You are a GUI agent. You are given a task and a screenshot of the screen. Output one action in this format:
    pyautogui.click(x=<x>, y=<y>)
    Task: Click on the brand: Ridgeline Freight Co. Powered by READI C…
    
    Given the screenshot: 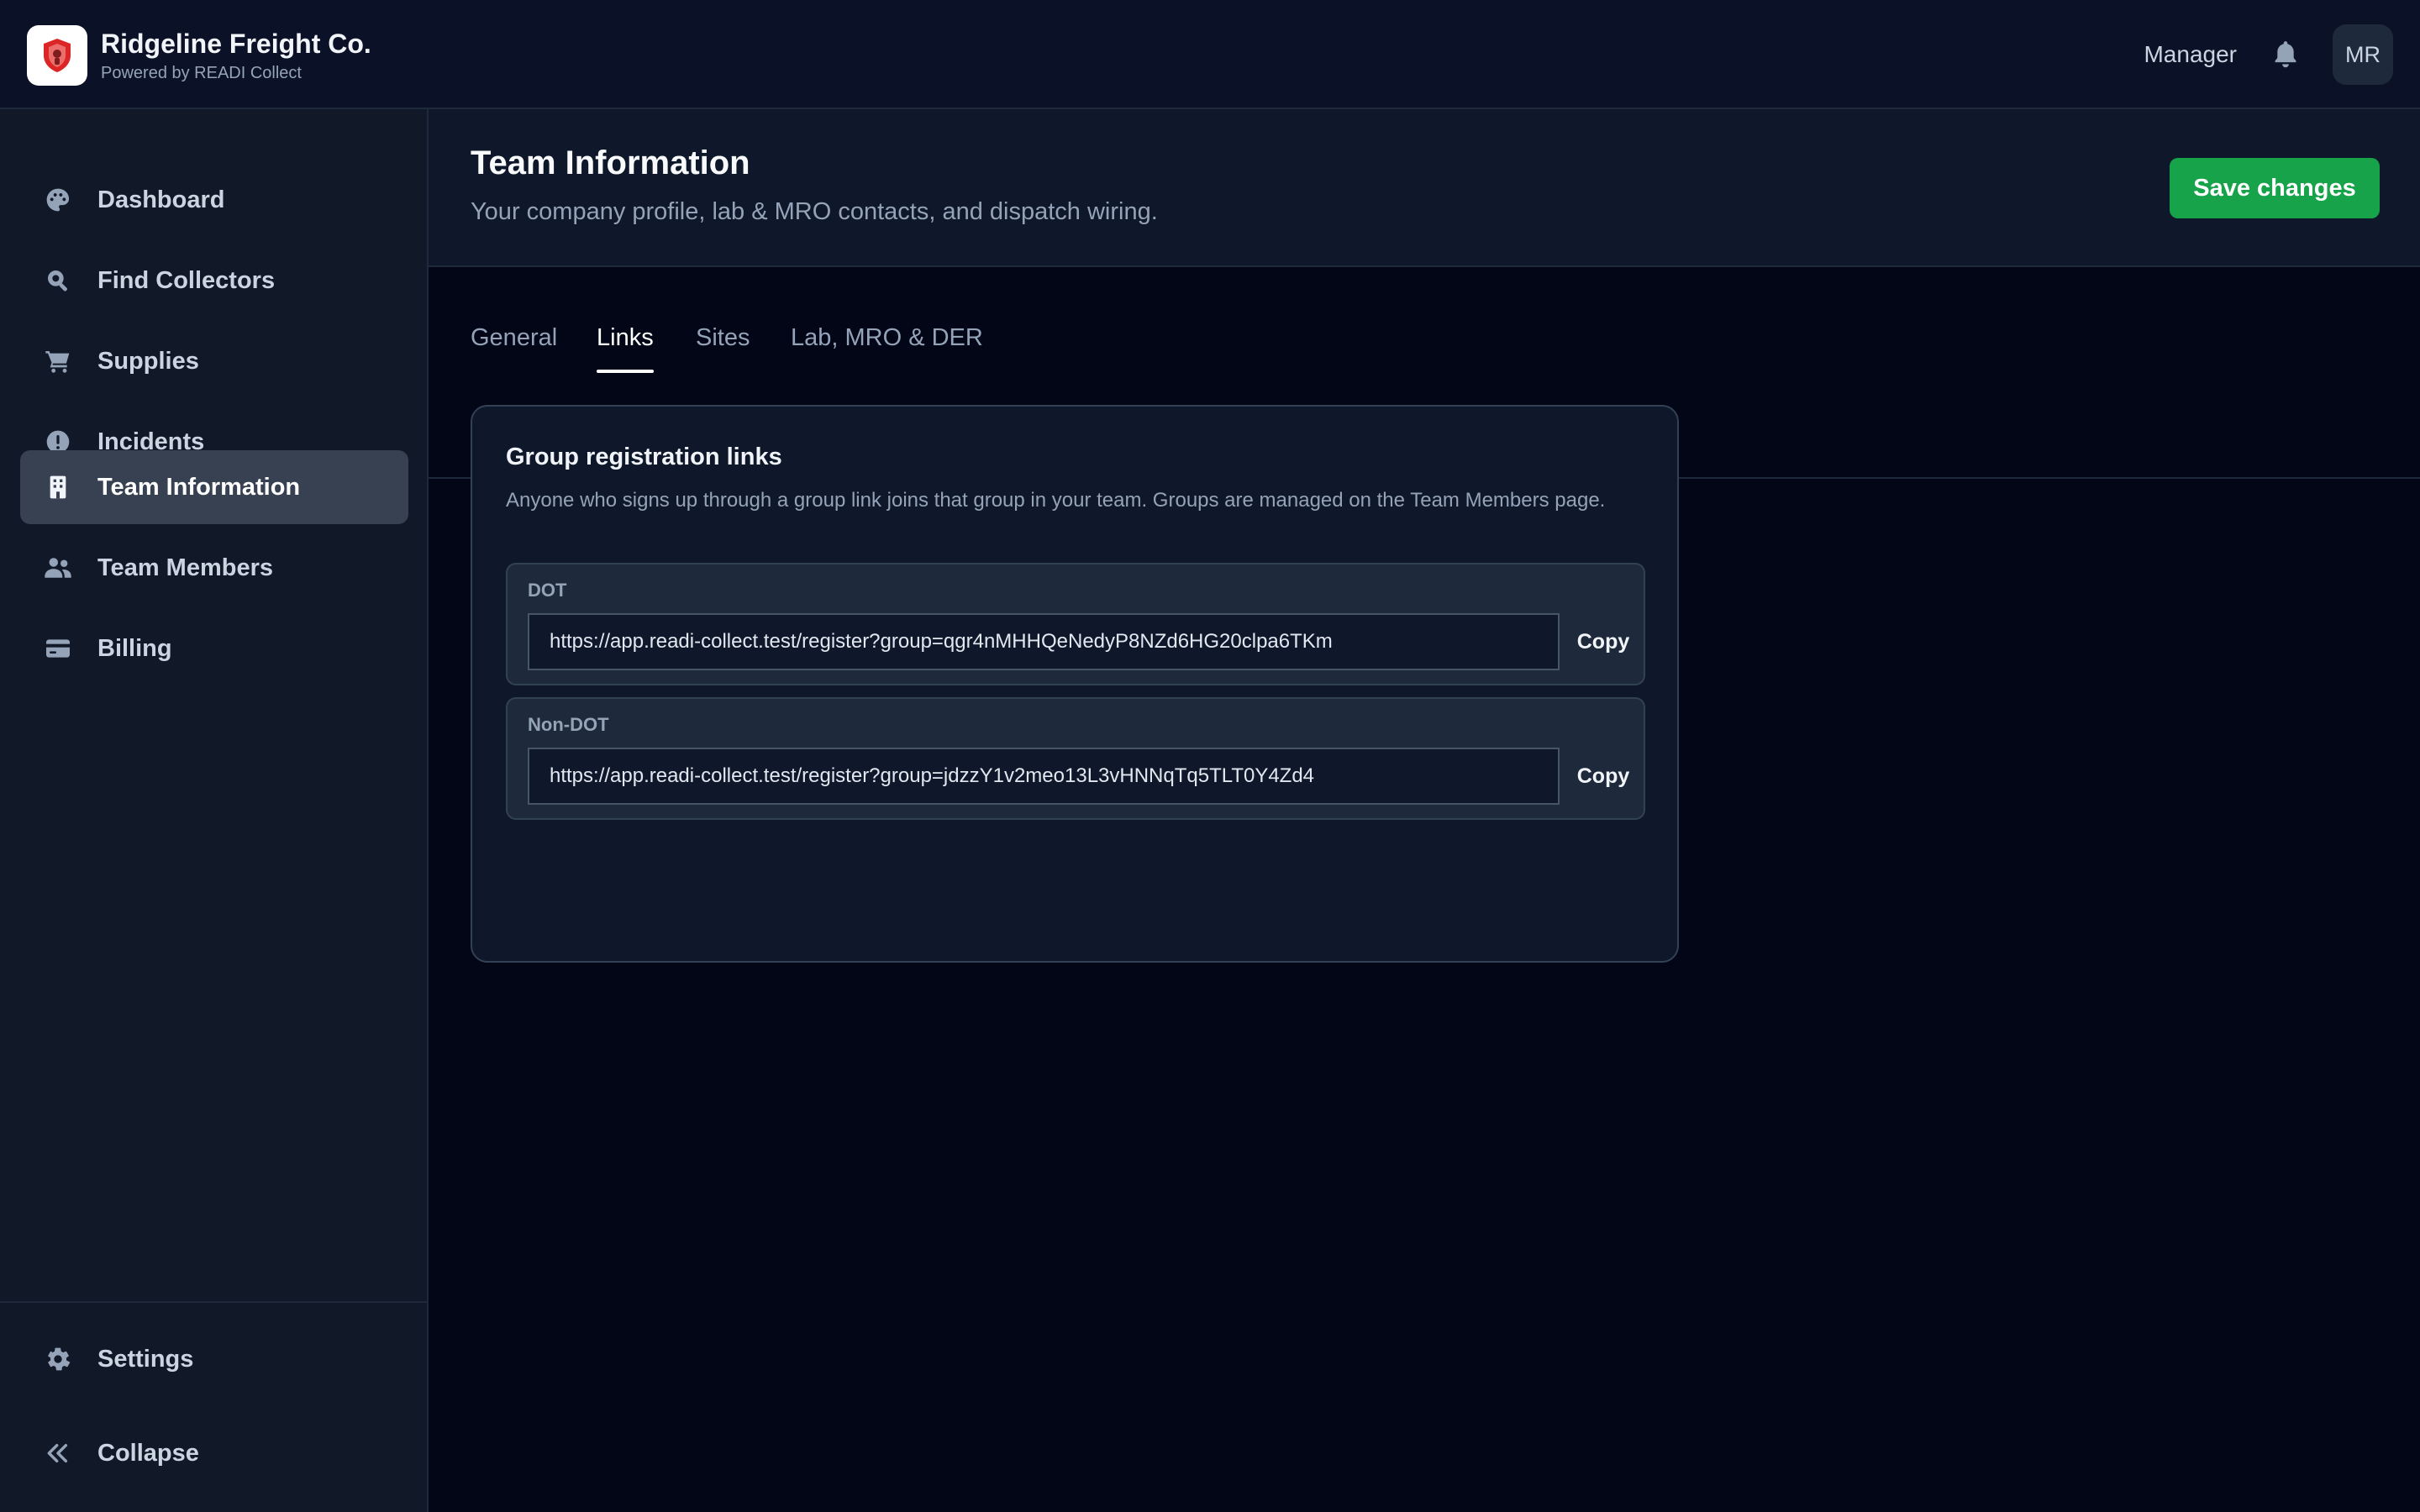 What is the action you would take?
    pyautogui.click(x=199, y=55)
    